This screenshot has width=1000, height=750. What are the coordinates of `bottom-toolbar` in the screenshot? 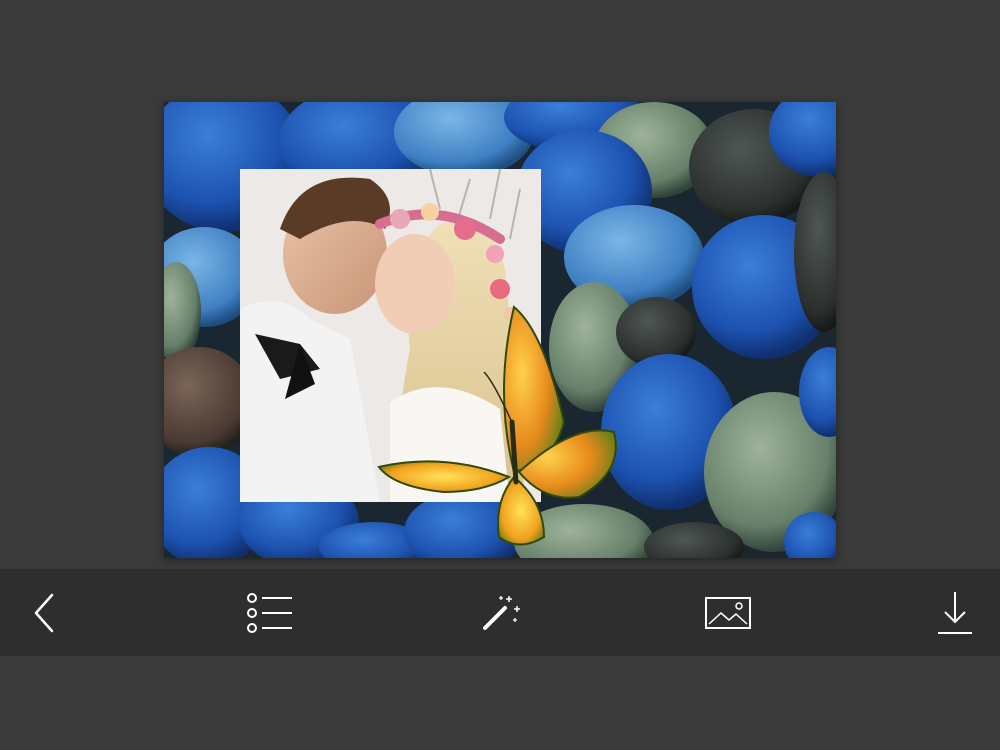 It's located at (500, 612).